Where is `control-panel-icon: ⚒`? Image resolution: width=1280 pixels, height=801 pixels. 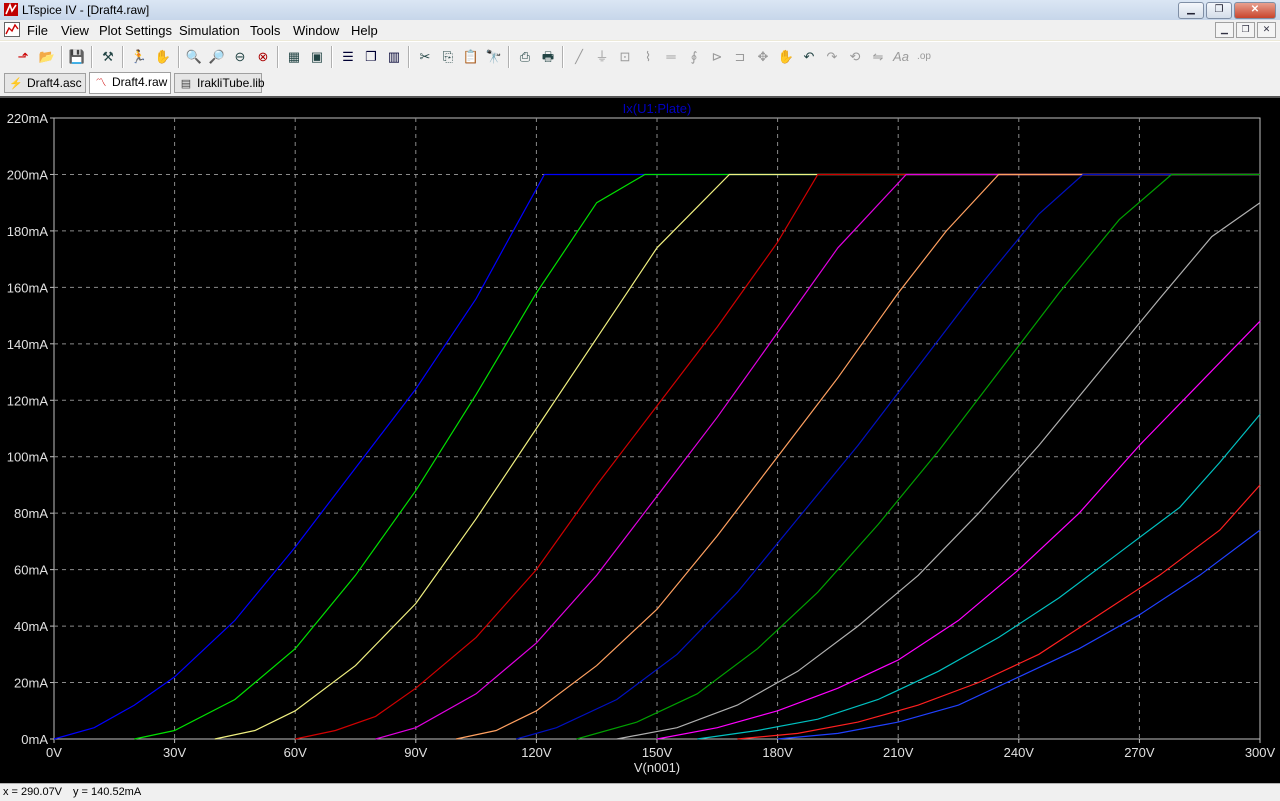 control-panel-icon: ⚒ is located at coordinates (108, 57).